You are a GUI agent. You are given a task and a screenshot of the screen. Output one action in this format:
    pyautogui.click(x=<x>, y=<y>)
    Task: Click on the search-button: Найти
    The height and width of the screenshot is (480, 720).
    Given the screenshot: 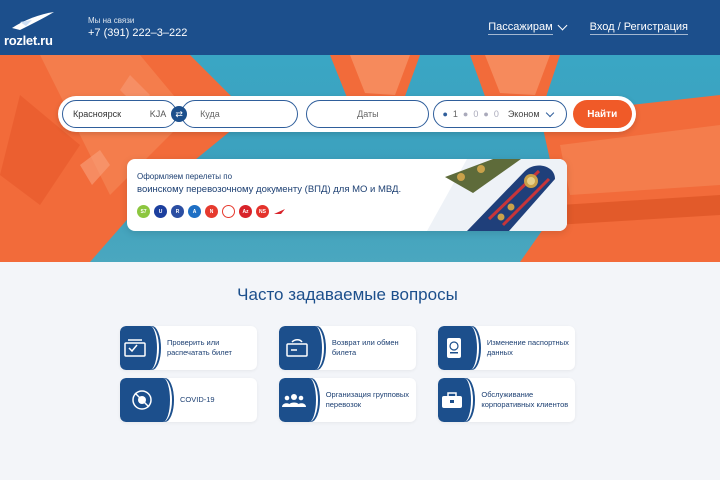 What is the action you would take?
    pyautogui.click(x=602, y=114)
    